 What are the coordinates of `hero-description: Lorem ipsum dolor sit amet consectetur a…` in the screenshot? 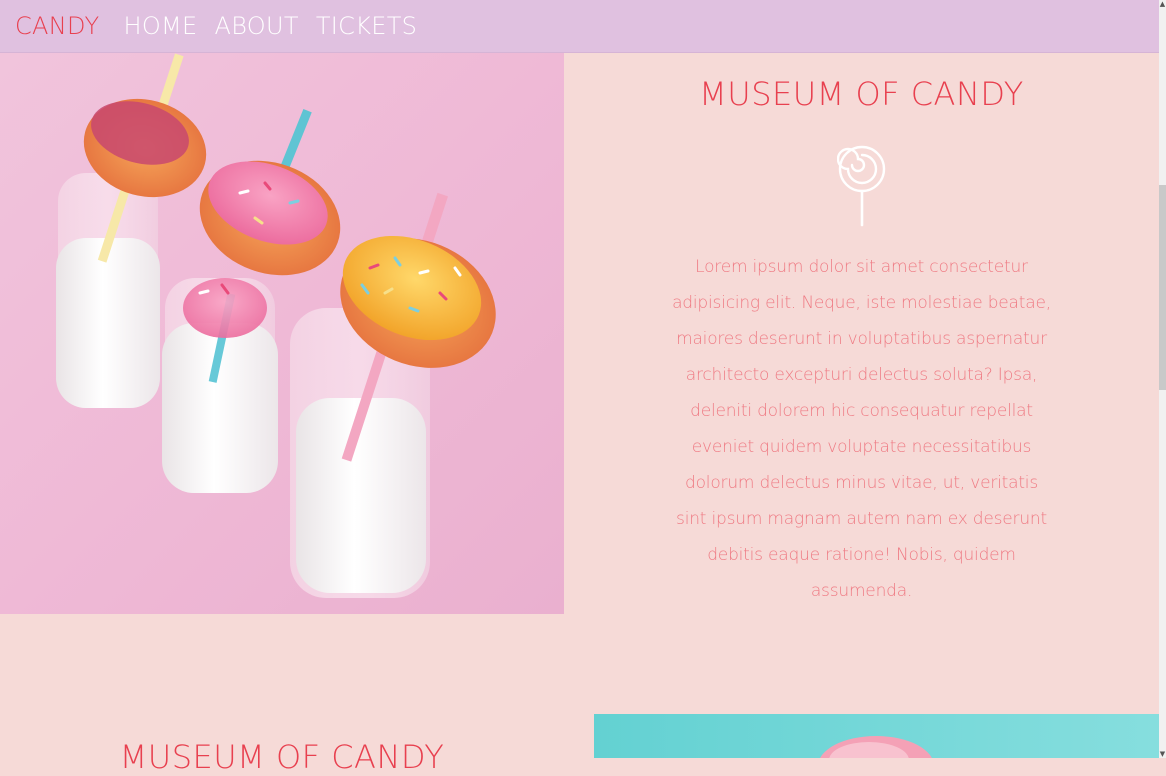 It's located at (861, 429).